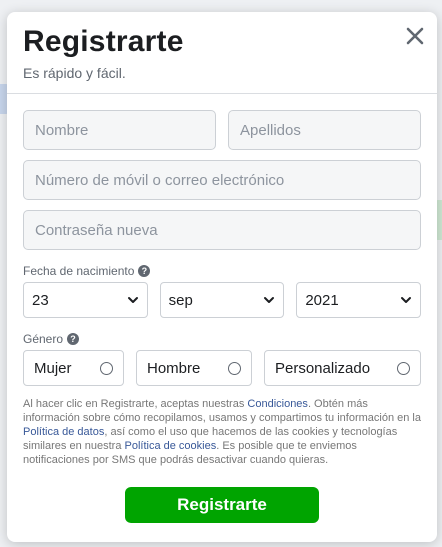 This screenshot has height=547, width=442. Describe the element at coordinates (85, 300) in the screenshot. I see `day-select: 23` at that location.